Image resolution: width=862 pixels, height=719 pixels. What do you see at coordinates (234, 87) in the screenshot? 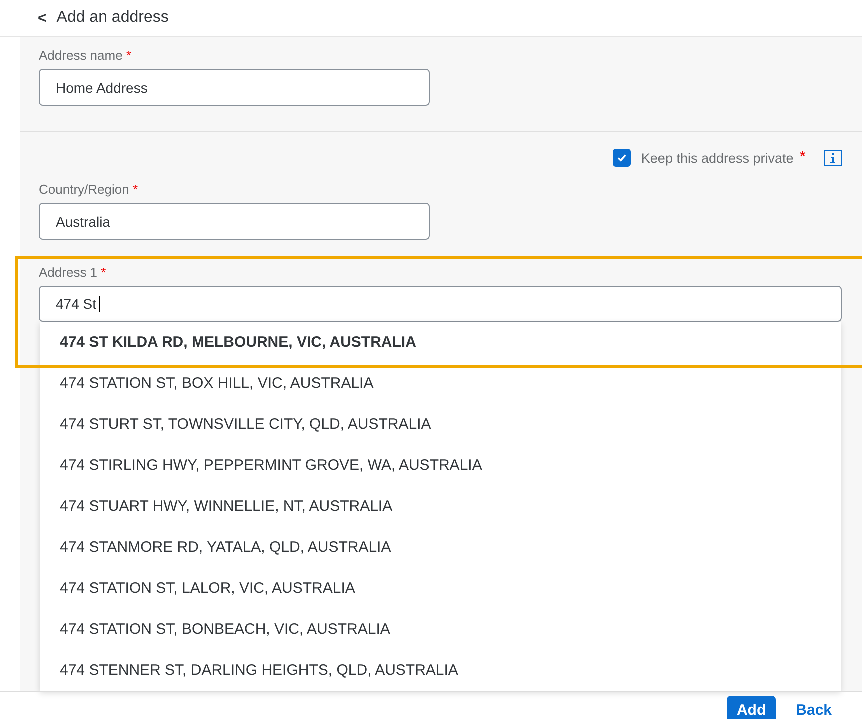
I see `address-name-field: Home Address` at bounding box center [234, 87].